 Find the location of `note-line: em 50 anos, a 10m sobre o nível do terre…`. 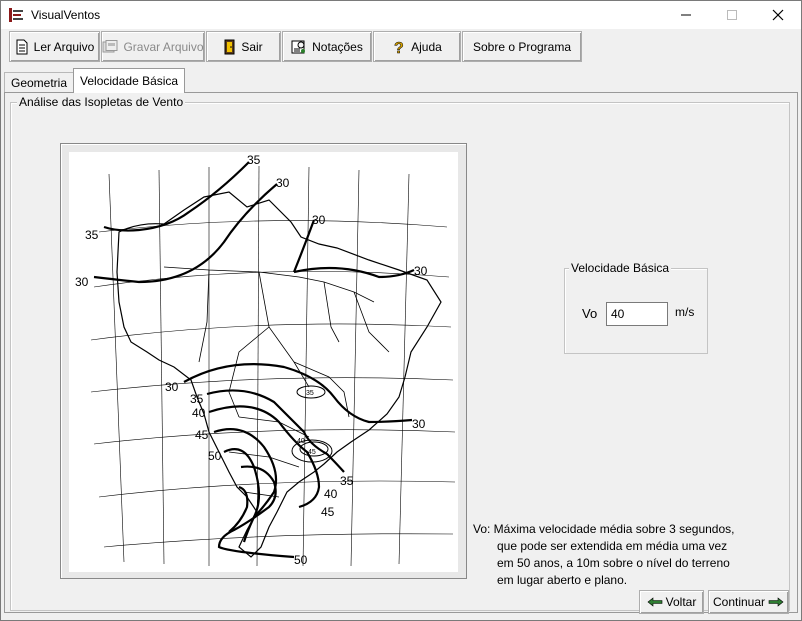

note-line: em 50 anos, a 10m sobre o nível do terre… is located at coordinates (613, 563).